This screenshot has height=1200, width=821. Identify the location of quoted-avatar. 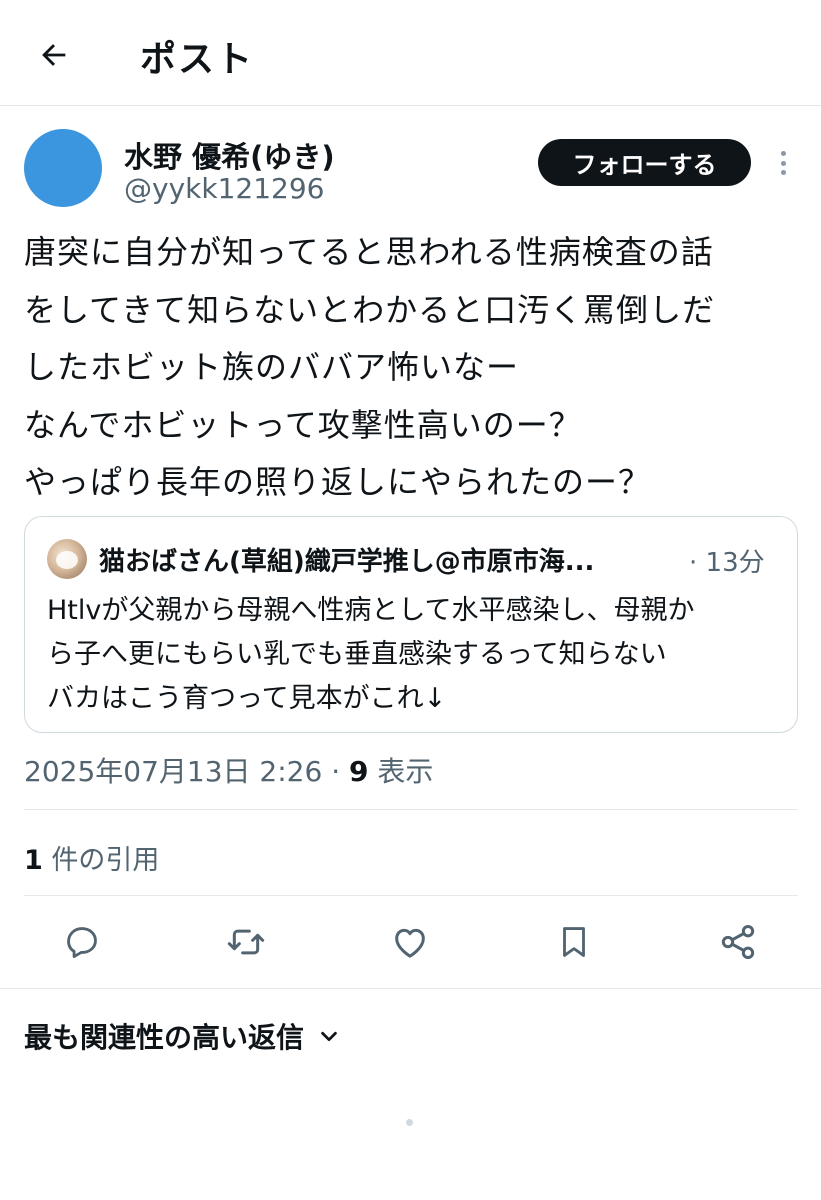
(67, 559).